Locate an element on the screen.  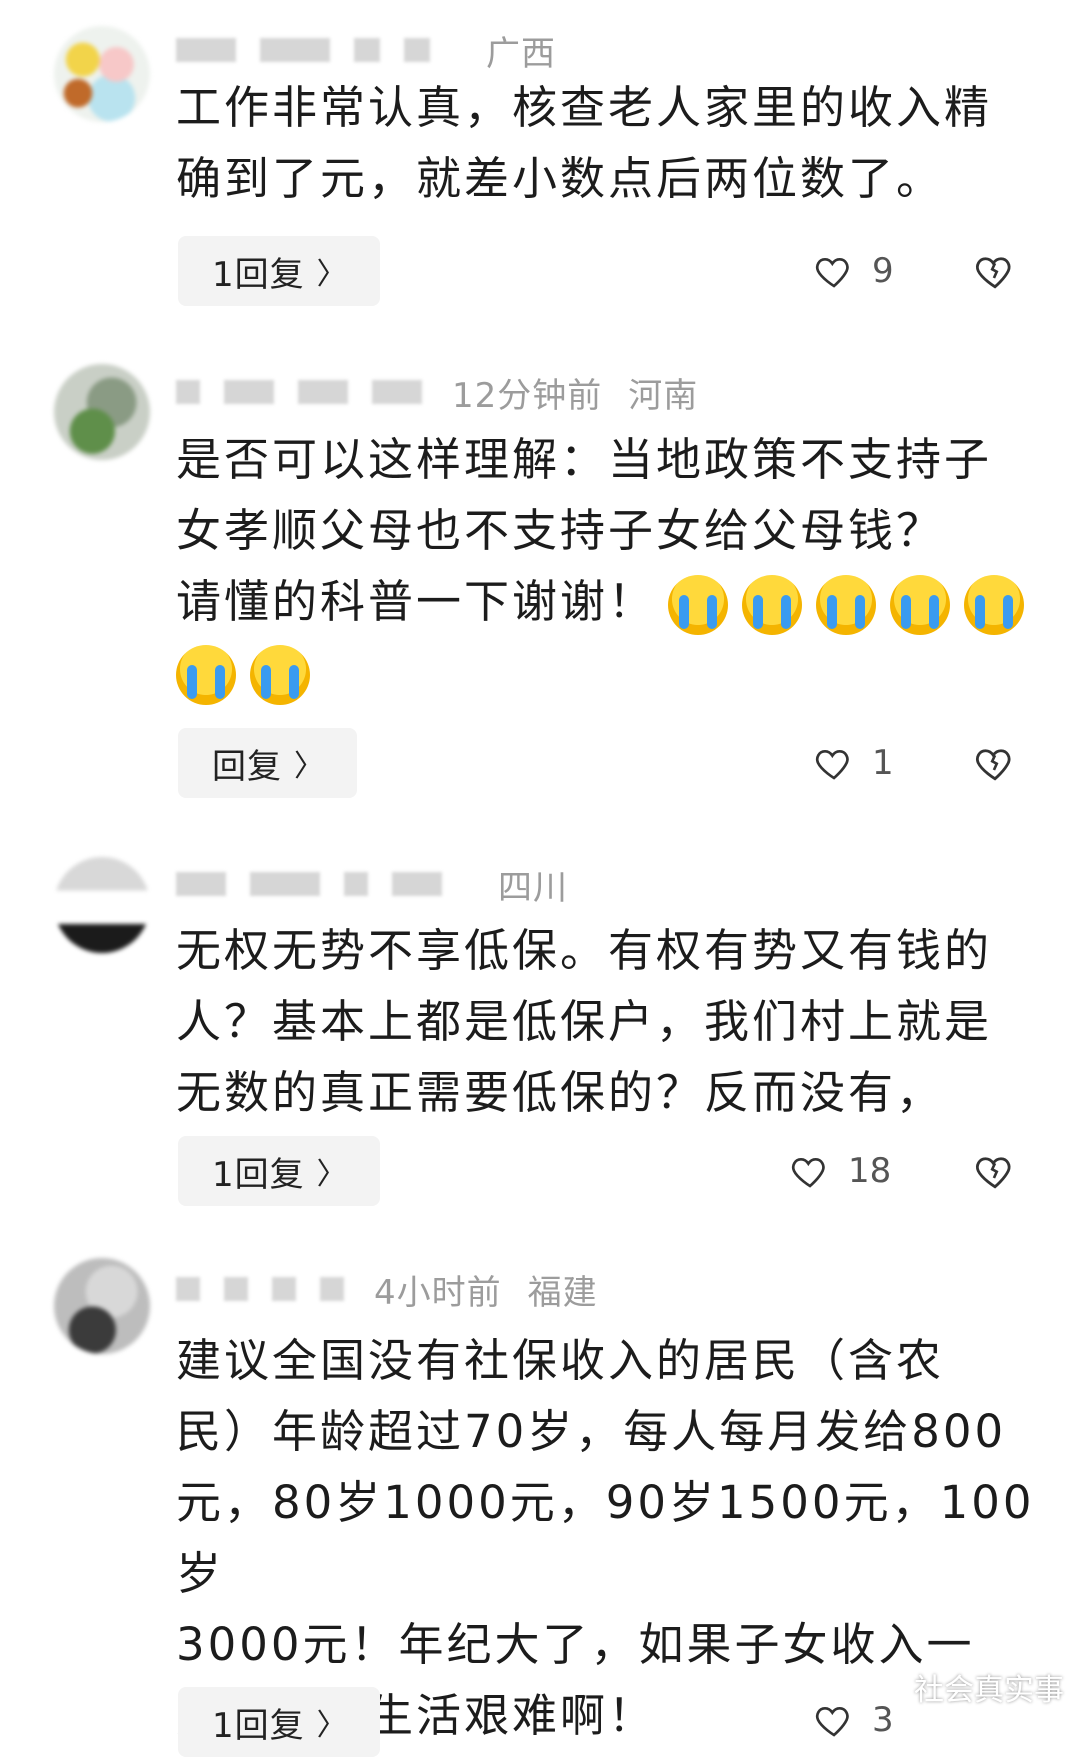
comment-meta: 12分钟前 河南 is located at coordinates (437, 393).